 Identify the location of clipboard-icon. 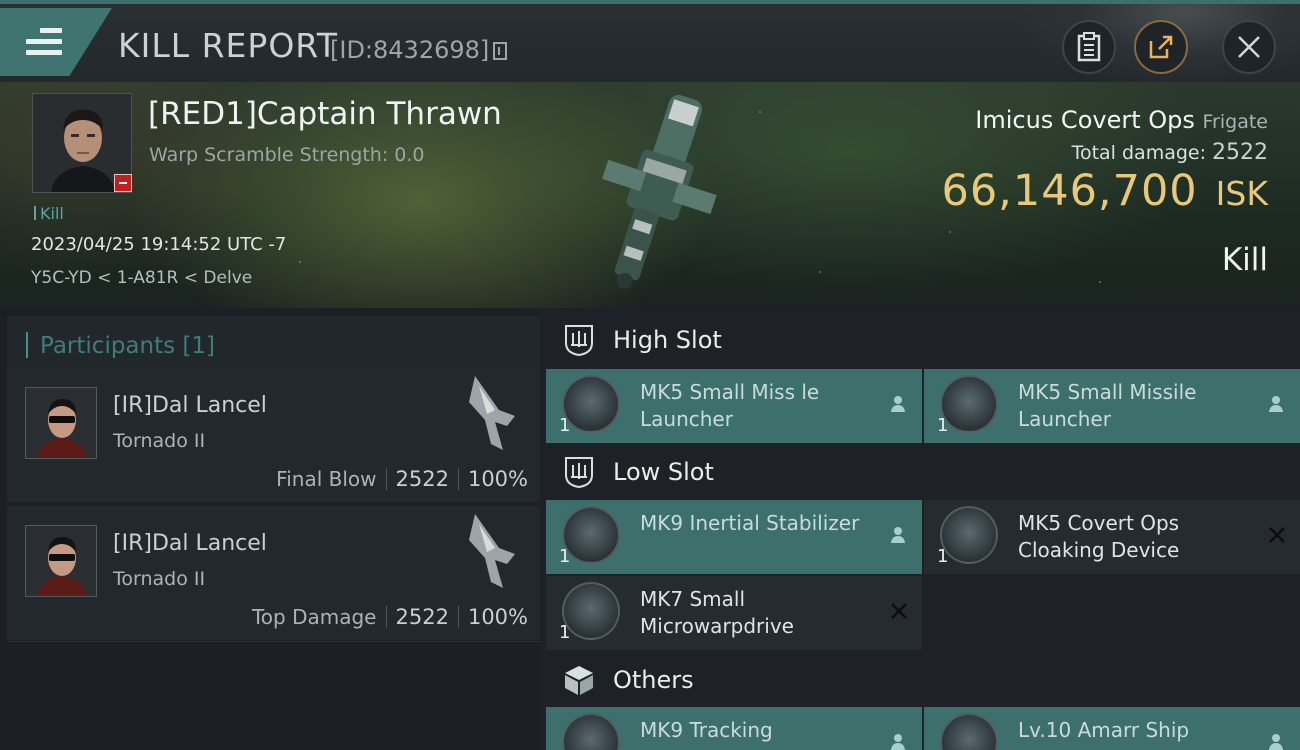
(1089, 47).